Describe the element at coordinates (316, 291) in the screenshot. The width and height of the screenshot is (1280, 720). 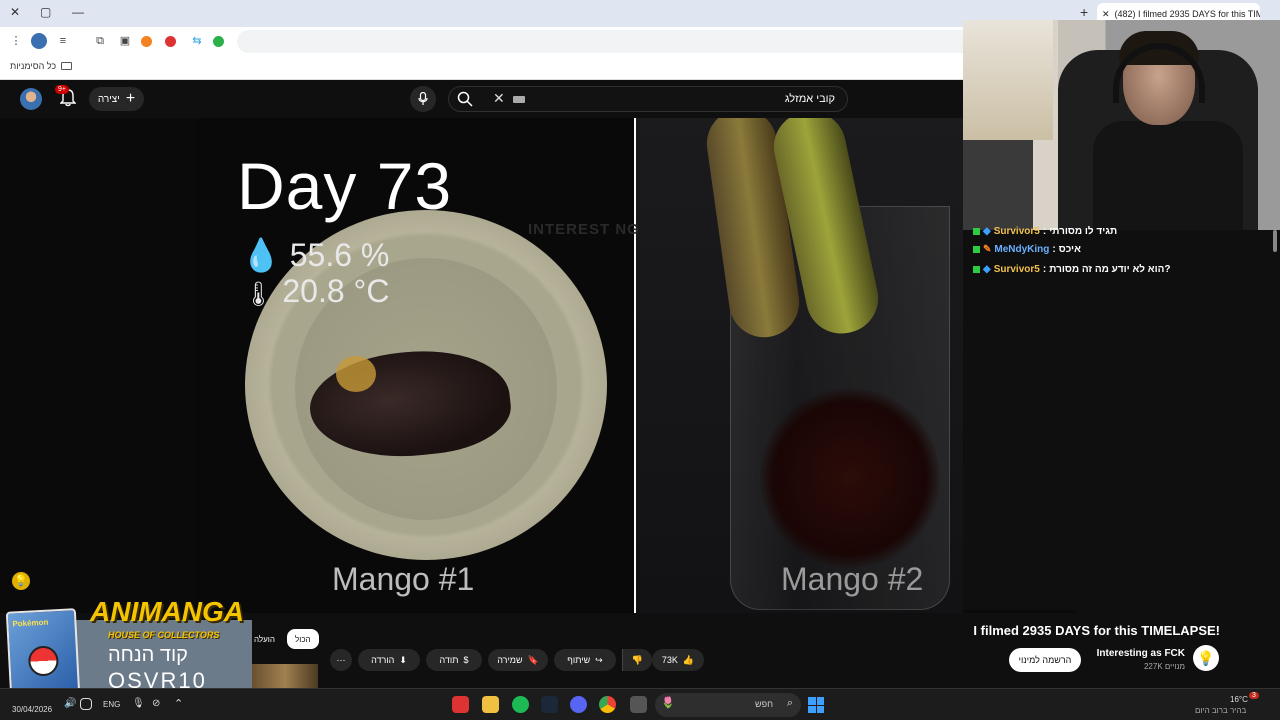
I see `temperature-readout: 🌡 20.8 °C` at that location.